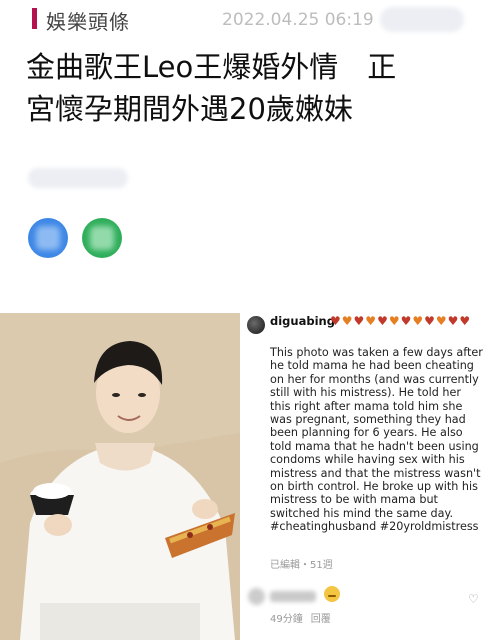 The image size is (486, 640). I want to click on post-username: diguabing, so click(302, 321).